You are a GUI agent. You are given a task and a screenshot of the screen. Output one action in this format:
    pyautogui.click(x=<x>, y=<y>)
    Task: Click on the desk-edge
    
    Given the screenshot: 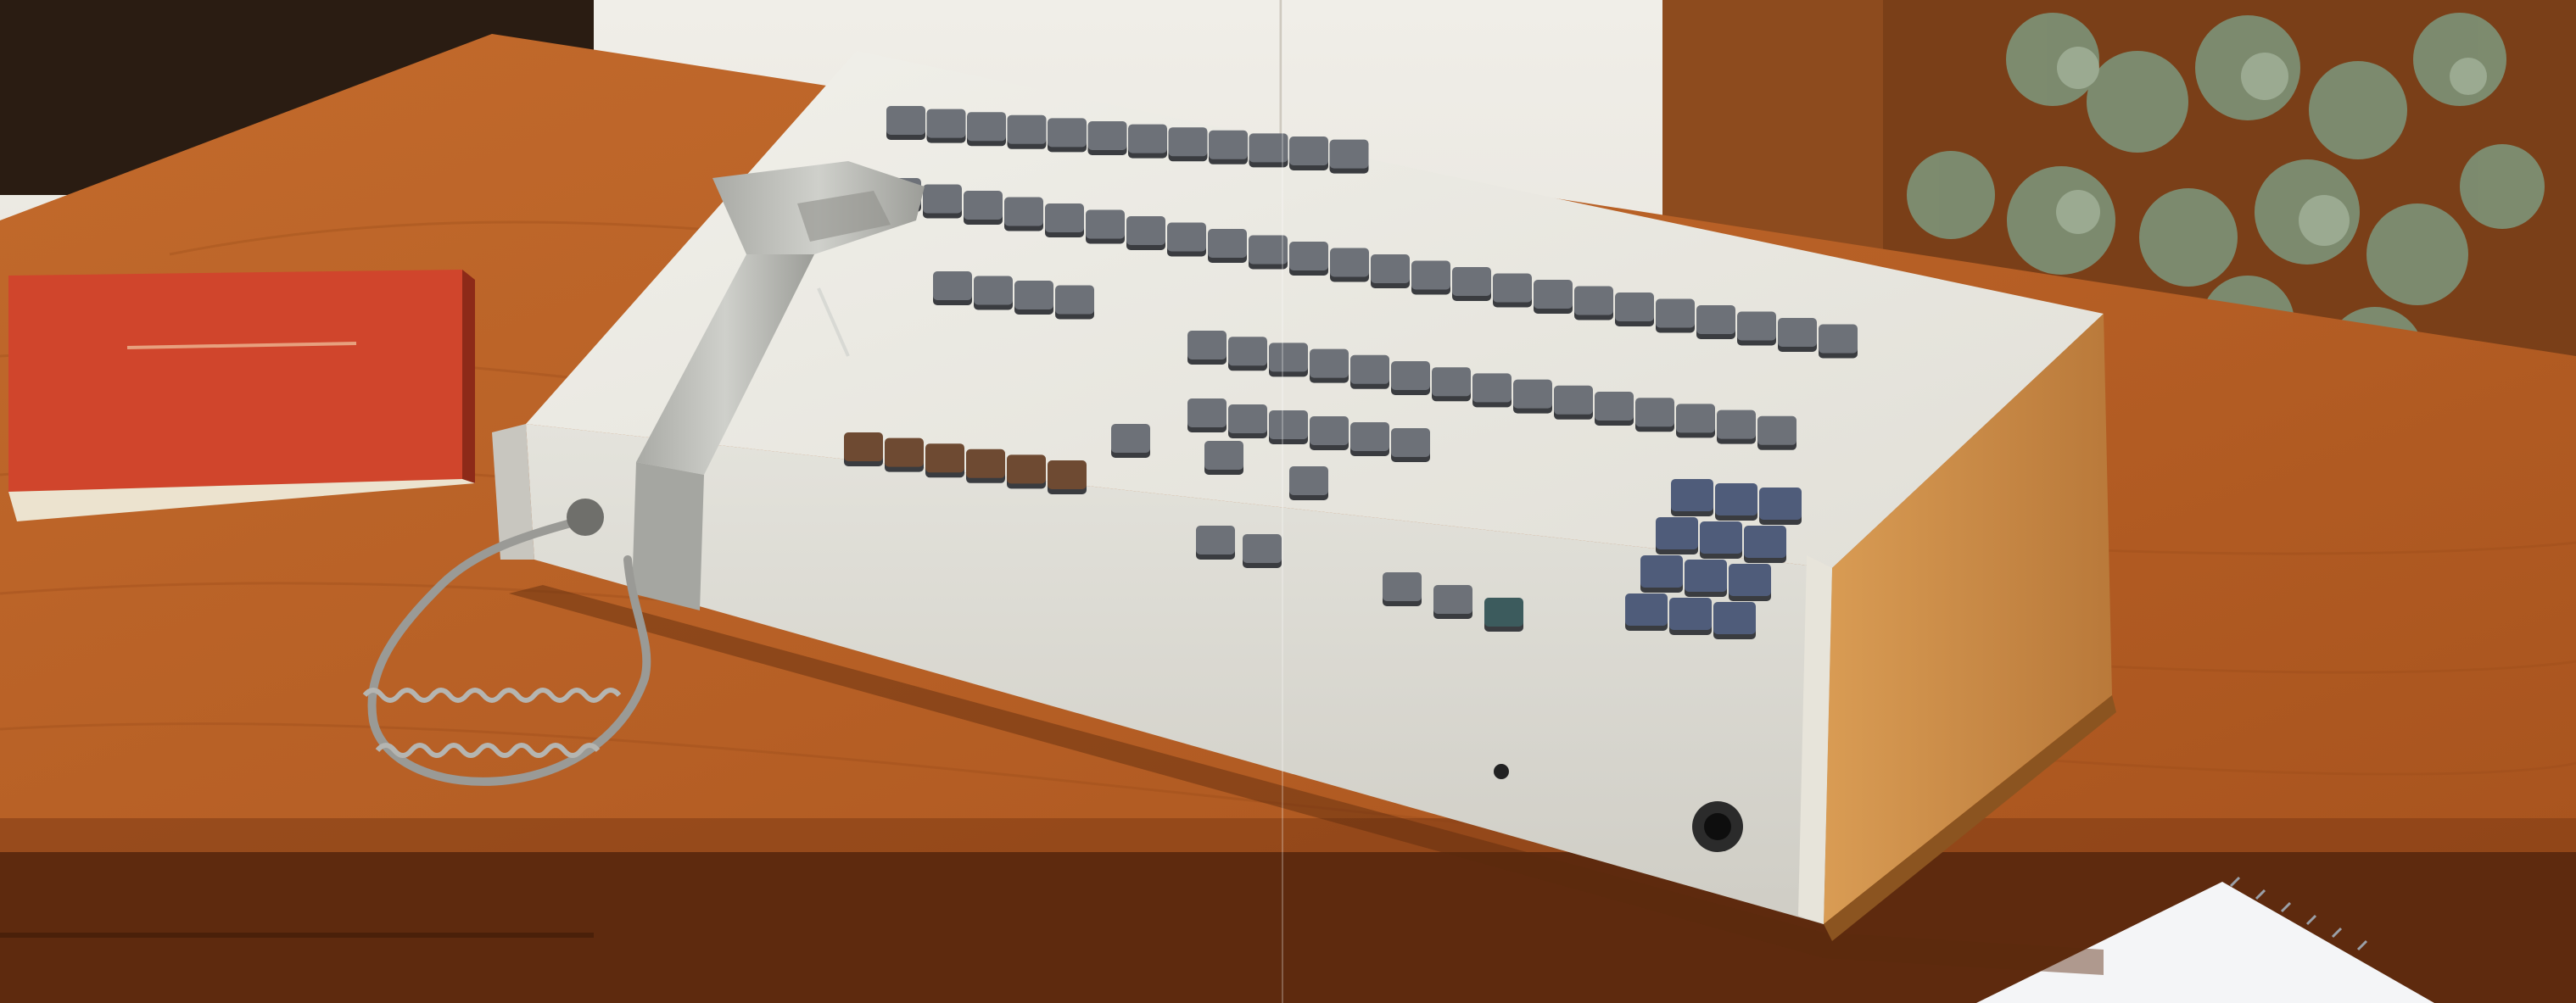 What is the action you would take?
    pyautogui.click(x=1288, y=835)
    